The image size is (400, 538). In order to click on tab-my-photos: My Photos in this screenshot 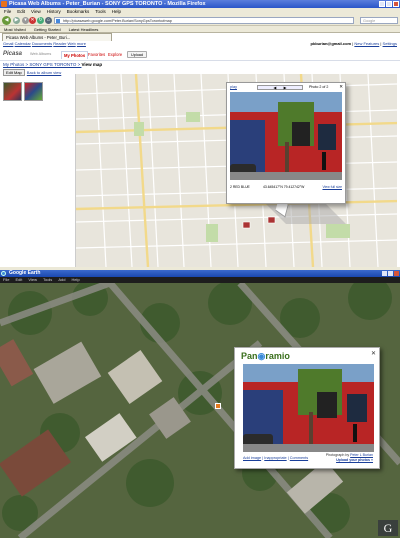, I will do `click(75, 55)`.